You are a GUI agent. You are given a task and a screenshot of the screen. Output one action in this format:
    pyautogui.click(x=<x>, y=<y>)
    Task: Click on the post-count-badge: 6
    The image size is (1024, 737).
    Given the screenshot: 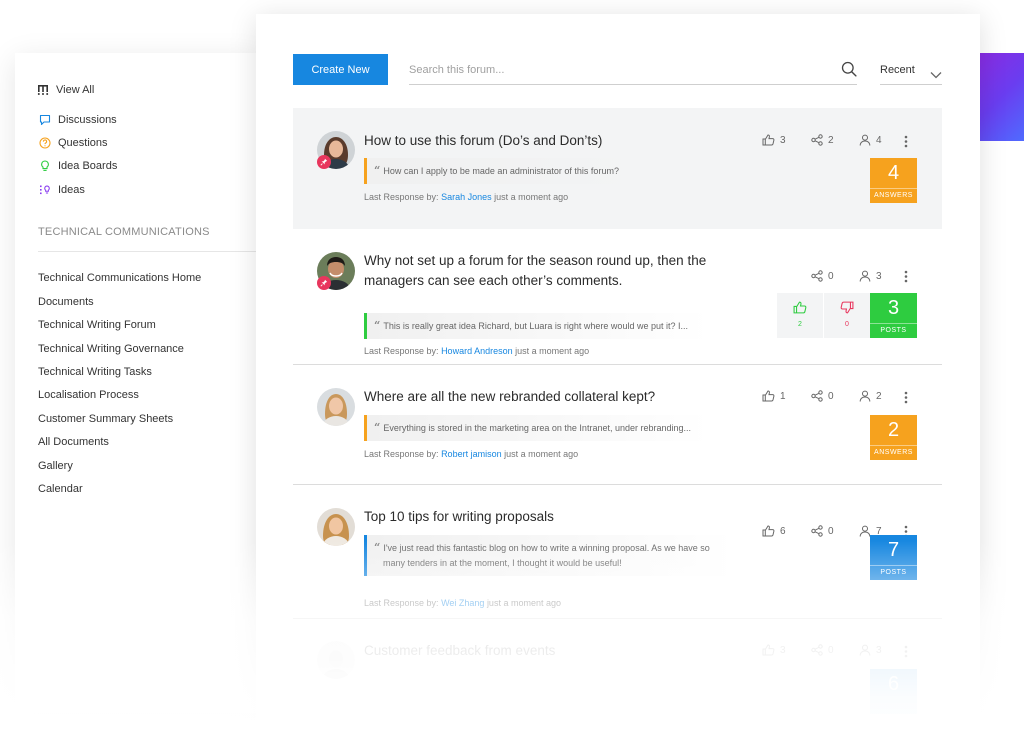 What is the action you would take?
    pyautogui.click(x=893, y=691)
    